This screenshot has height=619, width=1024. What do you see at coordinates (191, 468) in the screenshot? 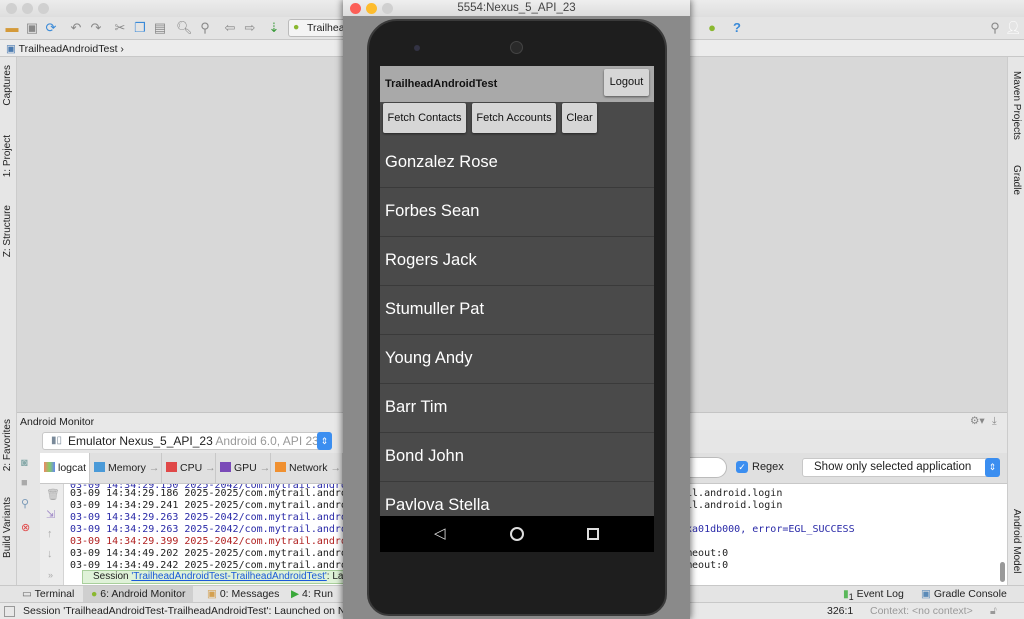
I see `tab-label: CPU` at bounding box center [191, 468].